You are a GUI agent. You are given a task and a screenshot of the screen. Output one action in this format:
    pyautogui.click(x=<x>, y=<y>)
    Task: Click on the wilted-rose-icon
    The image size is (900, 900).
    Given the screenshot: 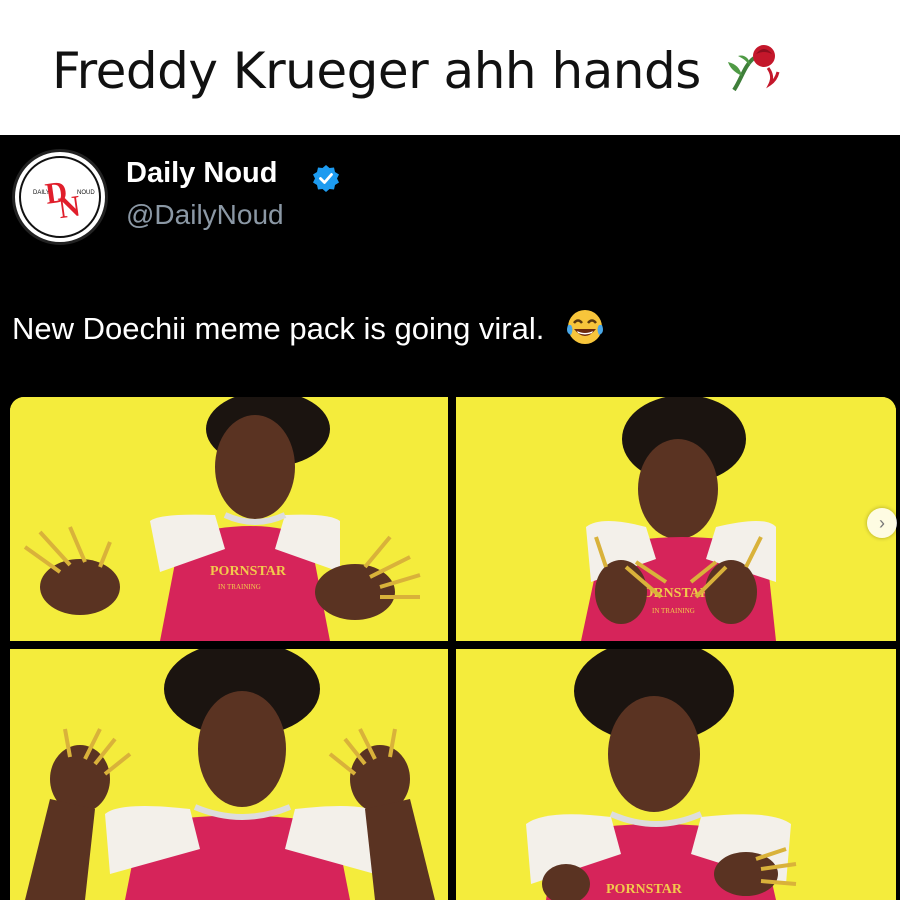 What is the action you would take?
    pyautogui.click(x=754, y=68)
    